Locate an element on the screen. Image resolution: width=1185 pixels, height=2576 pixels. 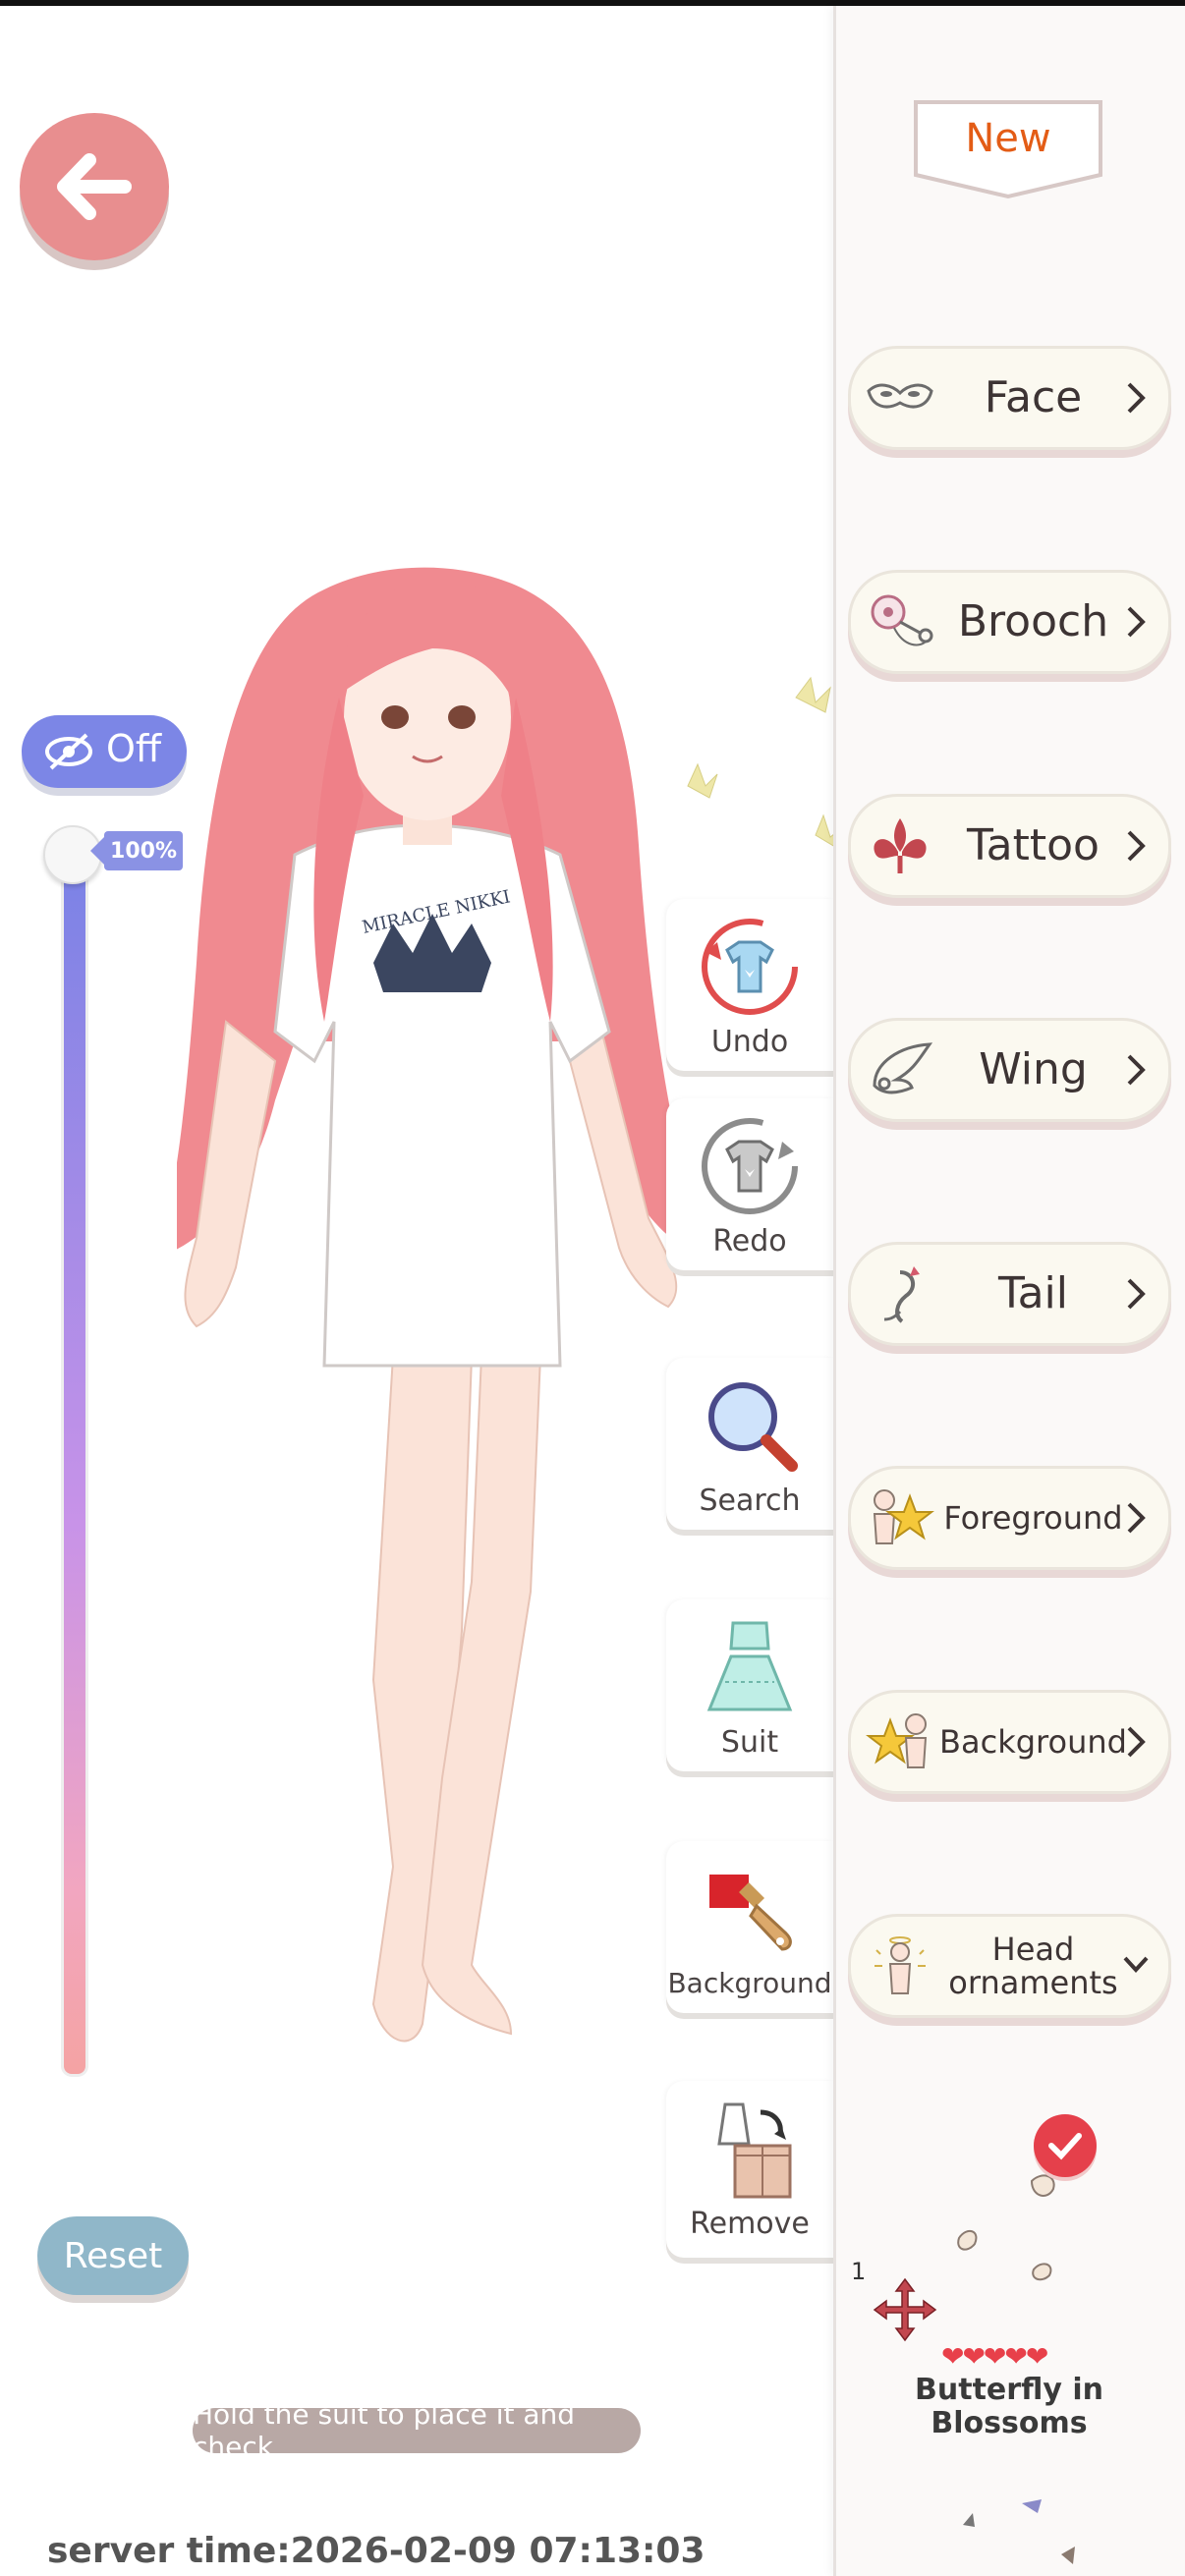
suit-button: Suit is located at coordinates (750, 1685).